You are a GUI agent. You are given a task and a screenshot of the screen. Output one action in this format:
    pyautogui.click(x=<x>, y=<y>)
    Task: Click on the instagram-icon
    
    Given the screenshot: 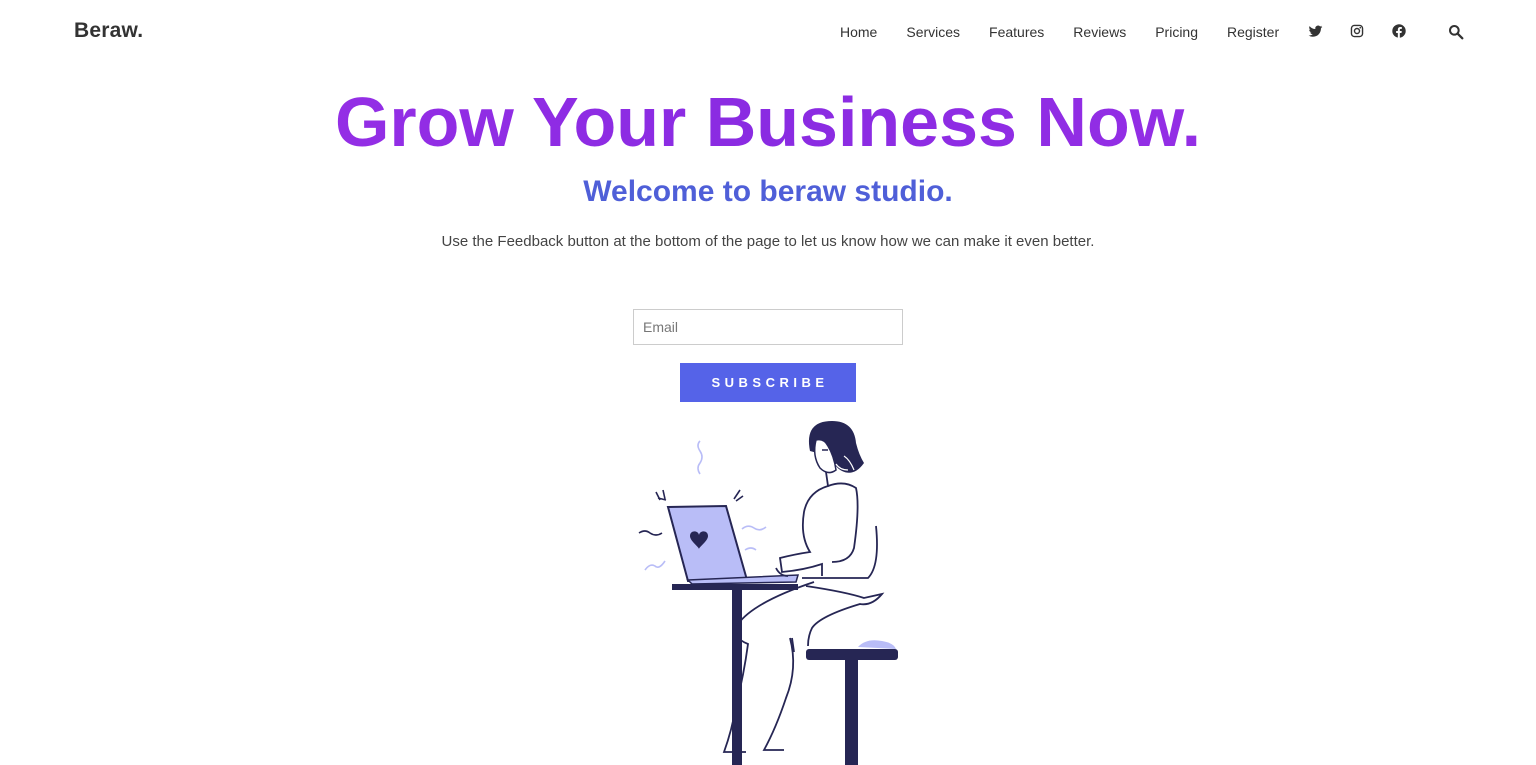 What is the action you would take?
    pyautogui.click(x=1358, y=32)
    